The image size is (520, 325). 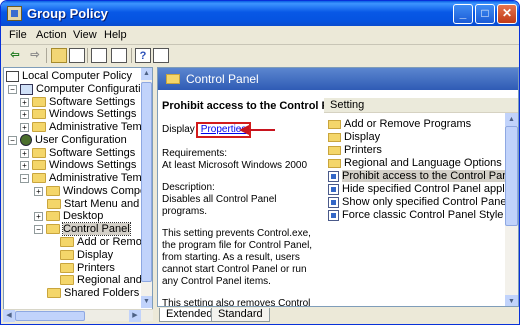 I want to click on tree-item-local-computer-policy: Local Computer Policy, so click(x=69, y=76).